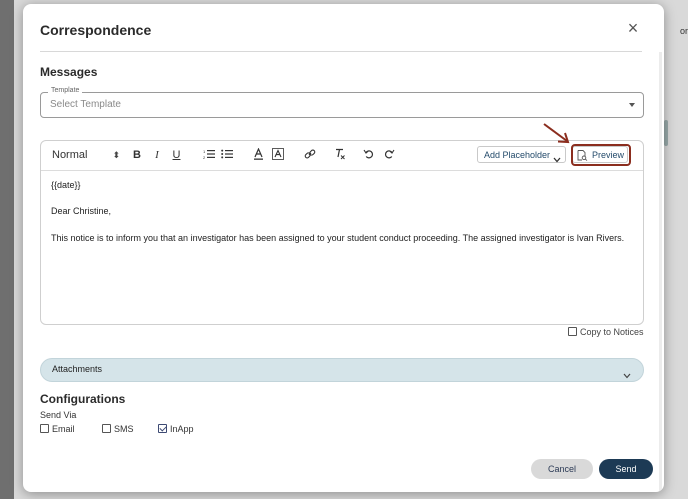  Describe the element at coordinates (562, 469) in the screenshot. I see `cancel-button: Cancel` at that location.